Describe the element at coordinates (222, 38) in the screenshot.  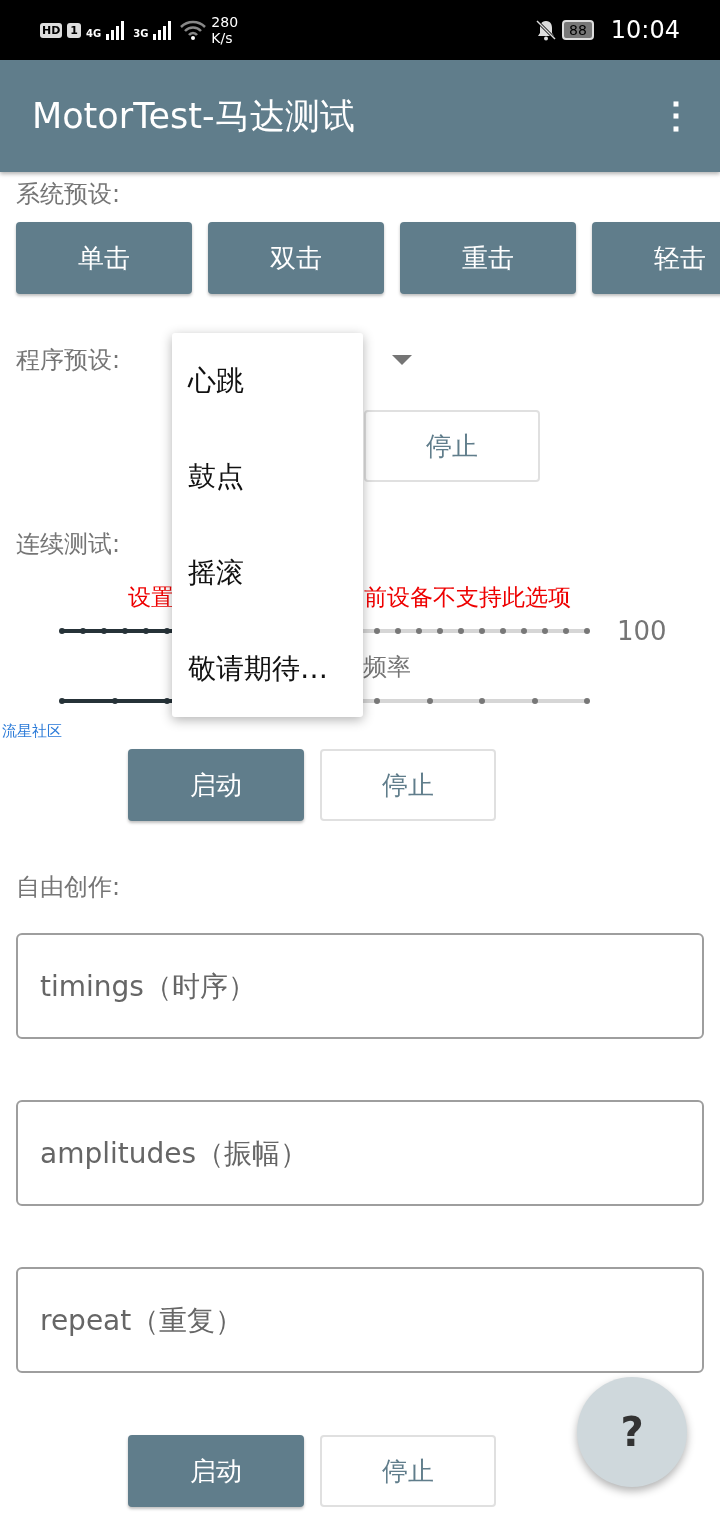
I see `speed-unit: K/s` at that location.